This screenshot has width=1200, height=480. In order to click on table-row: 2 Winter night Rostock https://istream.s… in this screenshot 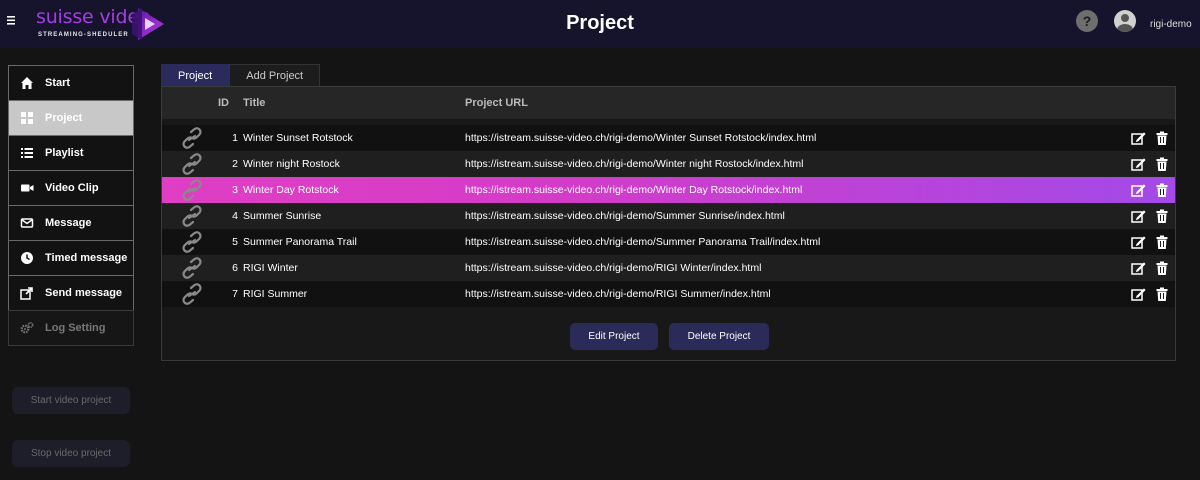, I will do `click(668, 164)`.